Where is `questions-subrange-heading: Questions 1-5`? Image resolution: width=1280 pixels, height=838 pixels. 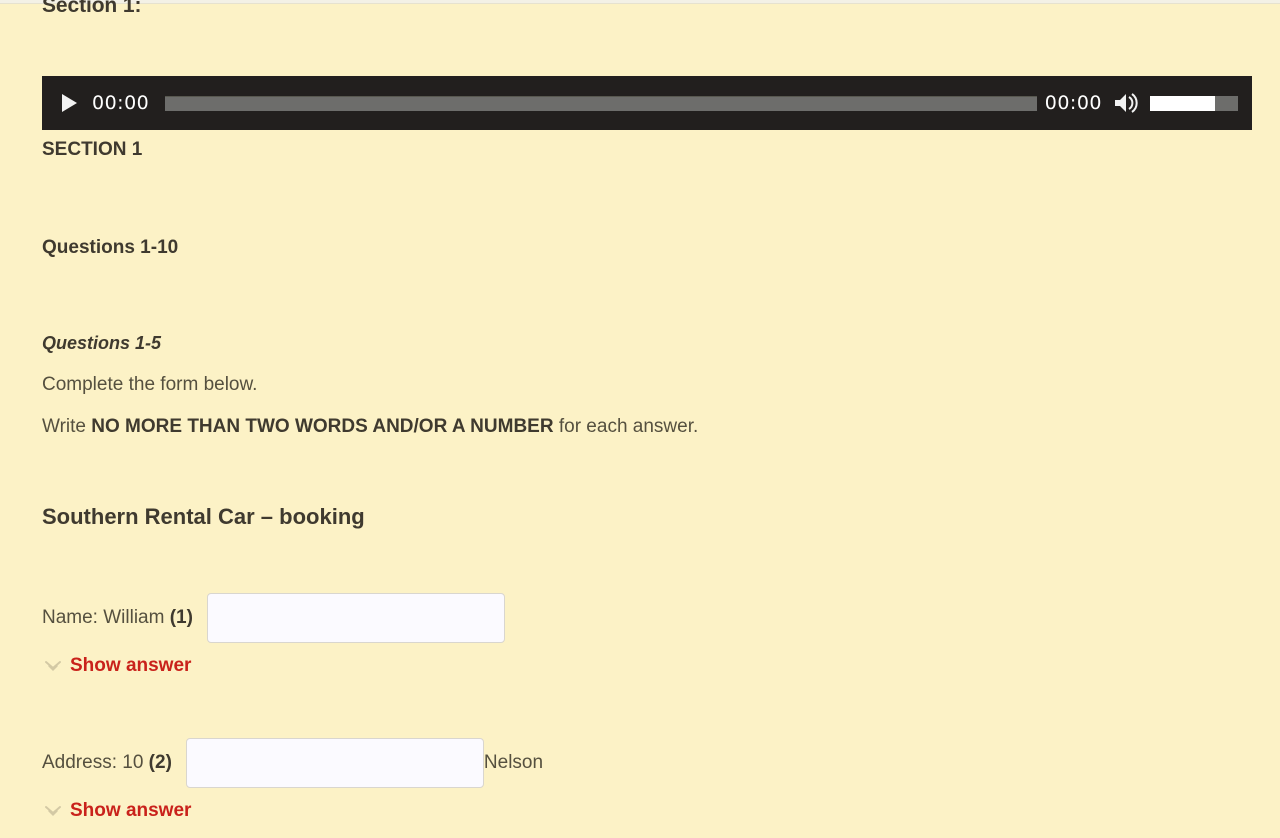
questions-subrange-heading: Questions 1-5 is located at coordinates (102, 343).